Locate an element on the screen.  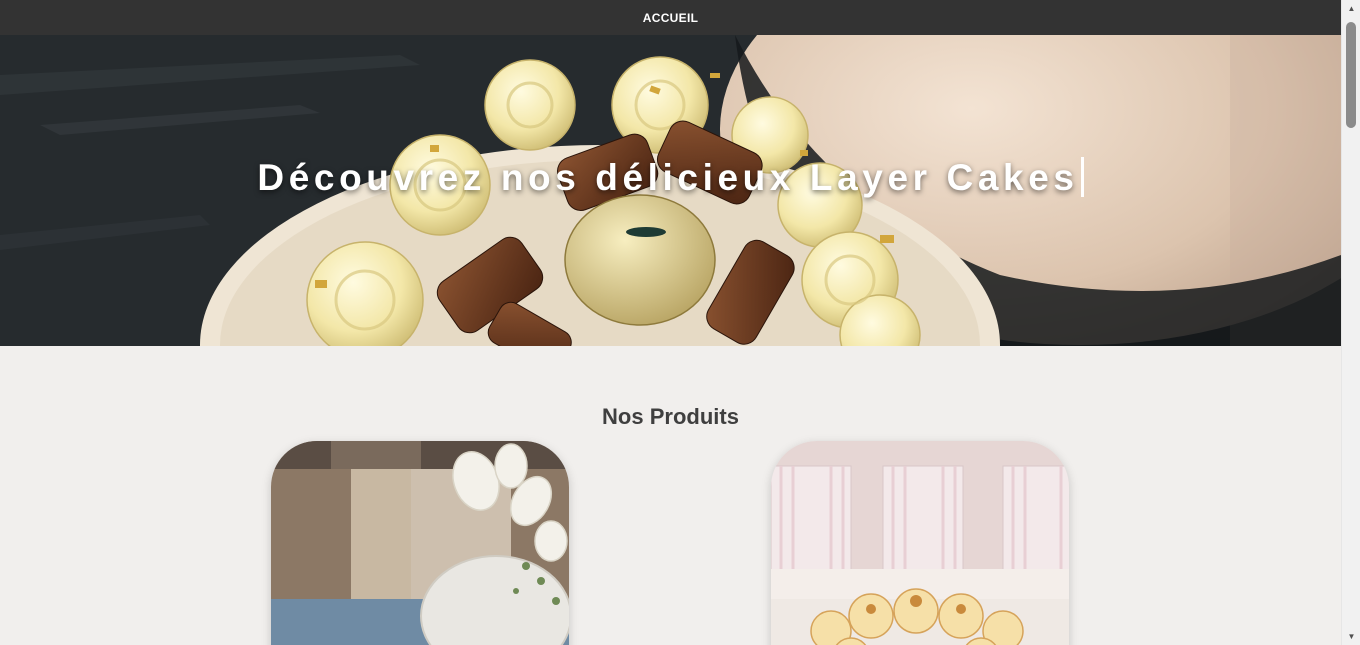
typing-caret is located at coordinates (1082, 177).